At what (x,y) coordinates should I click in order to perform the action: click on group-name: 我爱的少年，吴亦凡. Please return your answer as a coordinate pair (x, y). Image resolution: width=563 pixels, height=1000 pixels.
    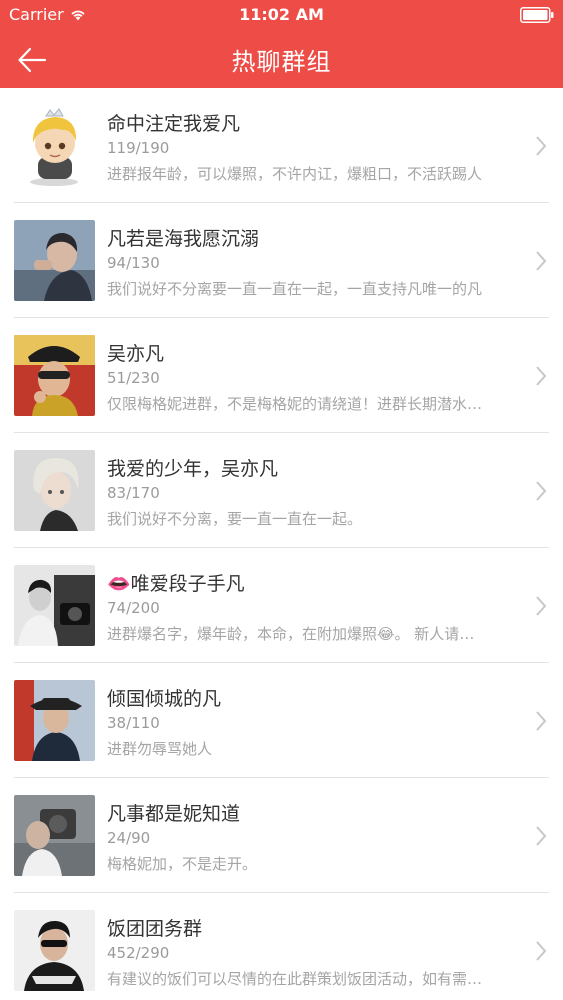
    Looking at the image, I should click on (193, 469).